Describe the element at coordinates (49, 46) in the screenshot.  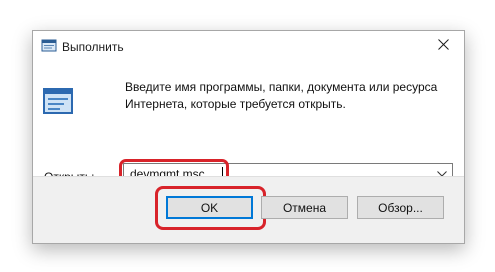
I see `run-app-icon` at that location.